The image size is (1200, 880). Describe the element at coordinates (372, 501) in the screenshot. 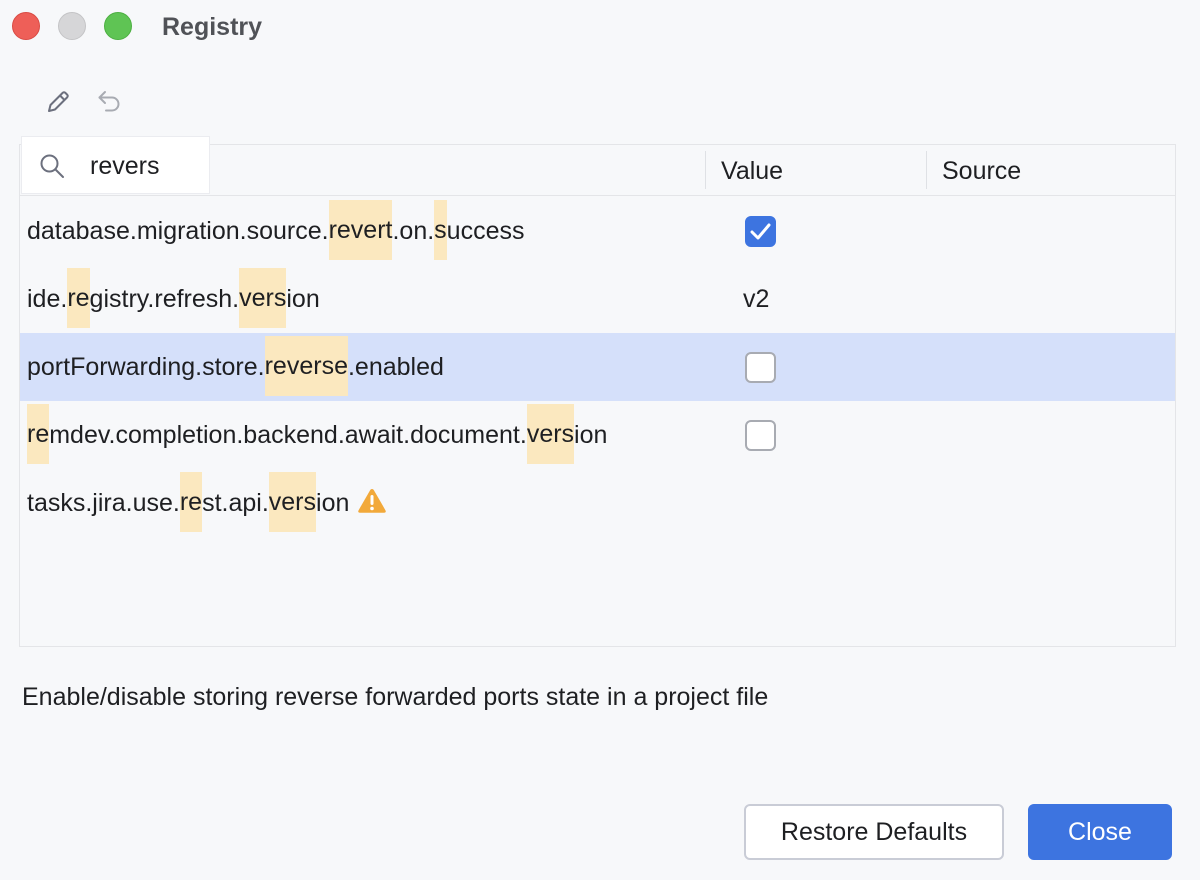

I see `warning-icon` at that location.